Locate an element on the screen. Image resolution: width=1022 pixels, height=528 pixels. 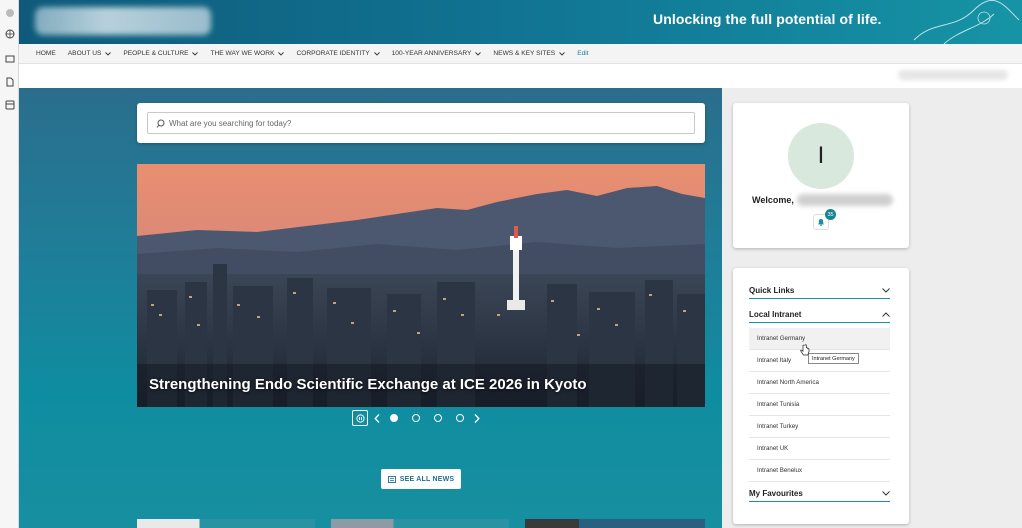
site-banner: Unlocking the full potential of life. is located at coordinates (520, 22).